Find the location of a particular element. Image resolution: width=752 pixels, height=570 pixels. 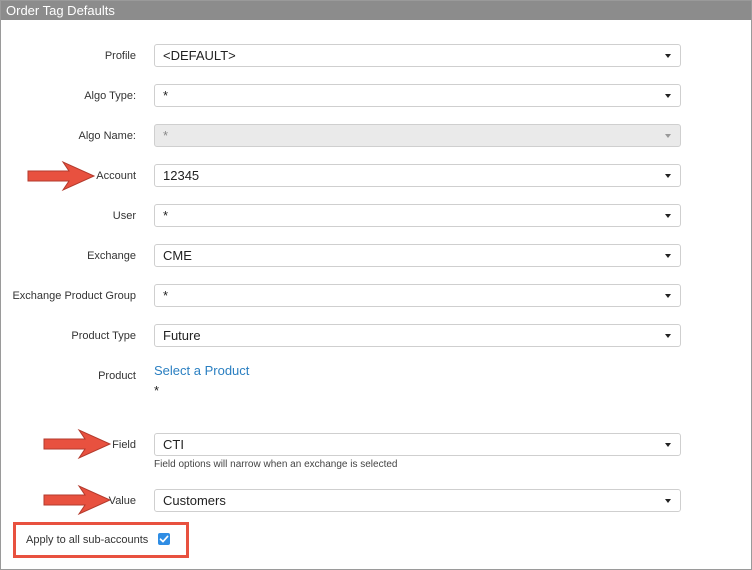

value-label: Value is located at coordinates (122, 501).